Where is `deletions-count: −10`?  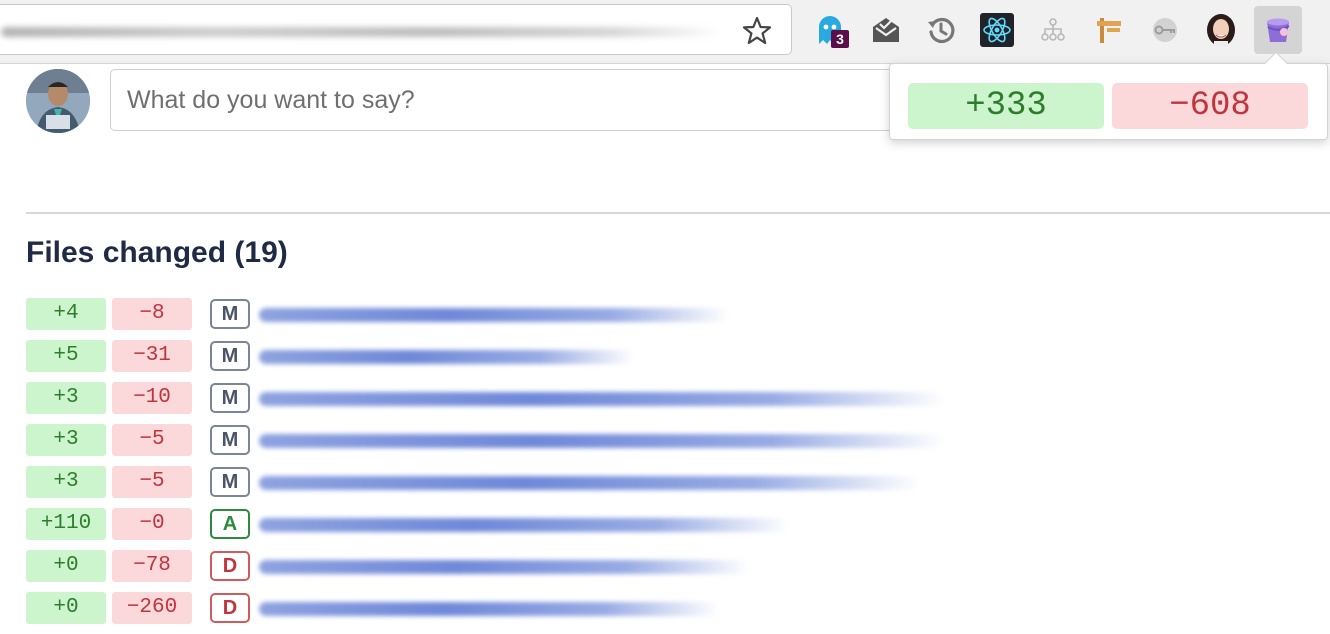 deletions-count: −10 is located at coordinates (152, 398).